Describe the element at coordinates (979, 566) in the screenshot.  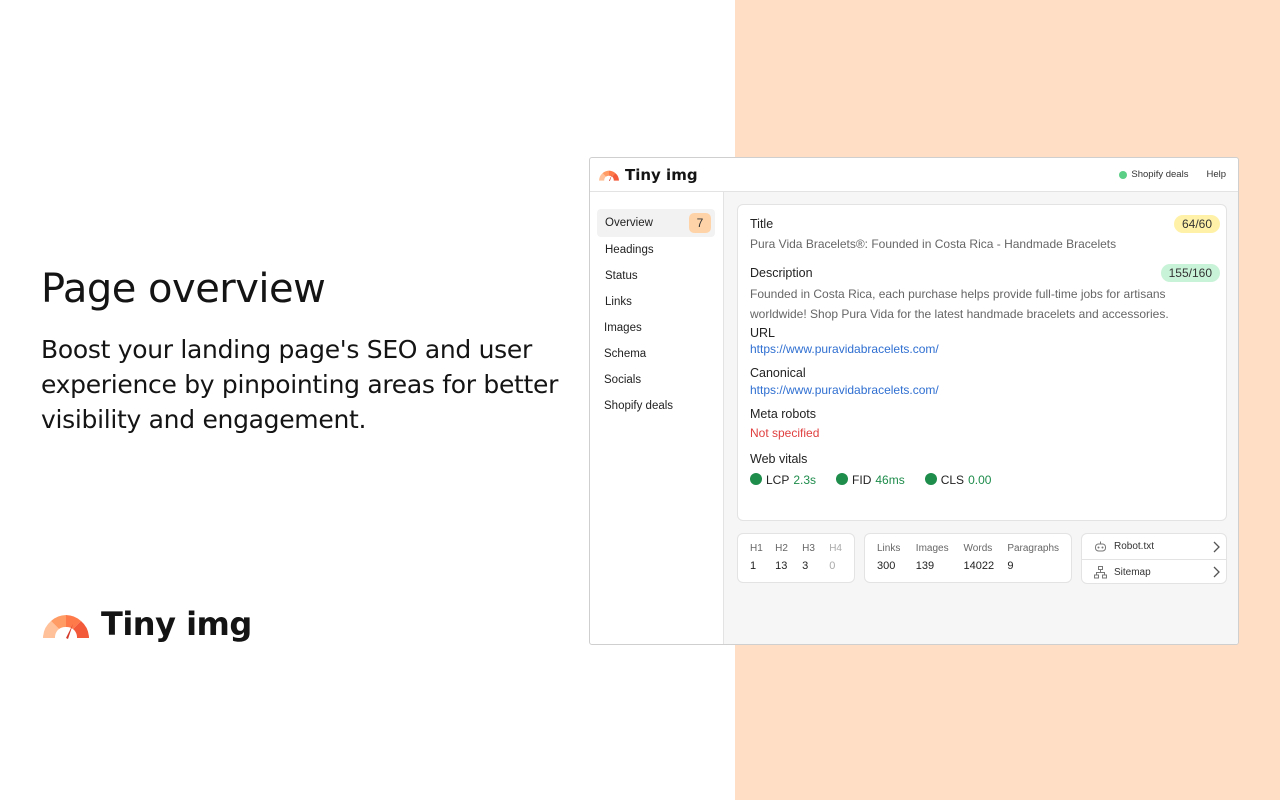
I see `stat-value: 14022` at that location.